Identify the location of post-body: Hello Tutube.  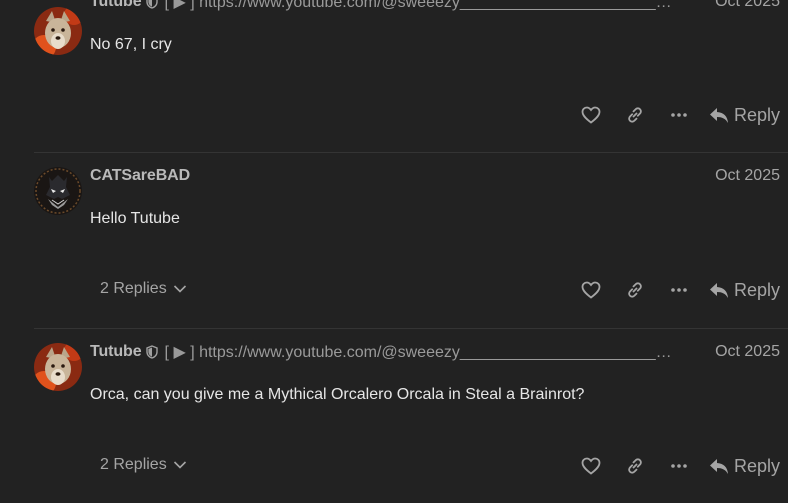
(135, 218).